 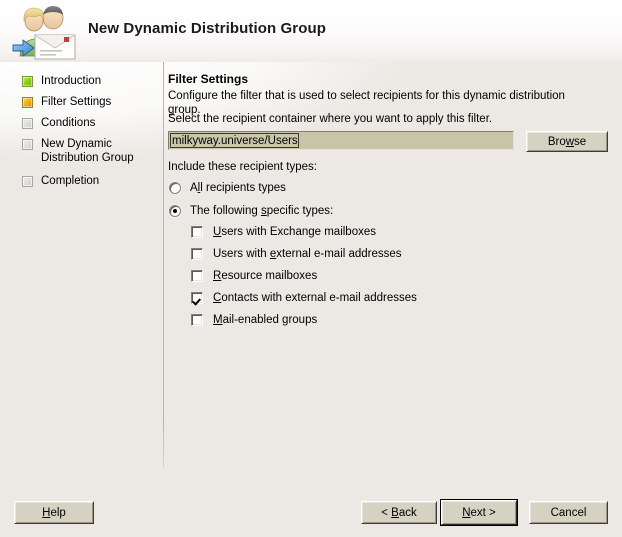 I want to click on back-button: < Back, so click(x=399, y=512).